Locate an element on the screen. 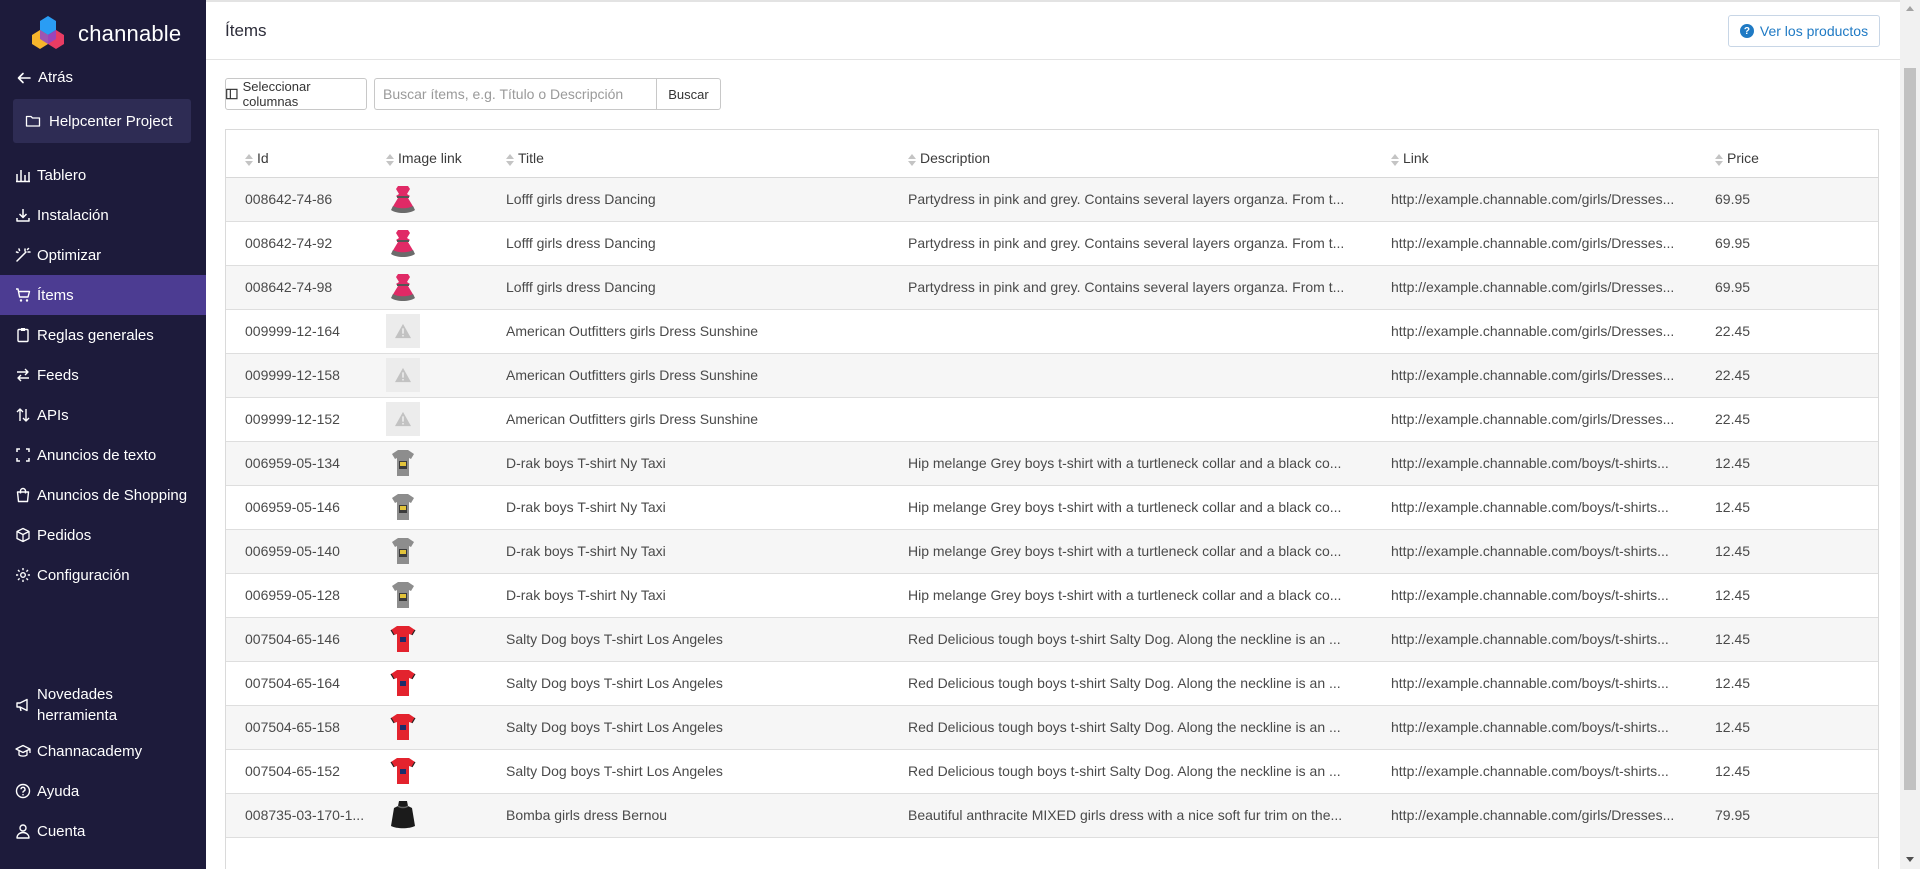  select-columns-button: Seleccionar columnas is located at coordinates (296, 94).